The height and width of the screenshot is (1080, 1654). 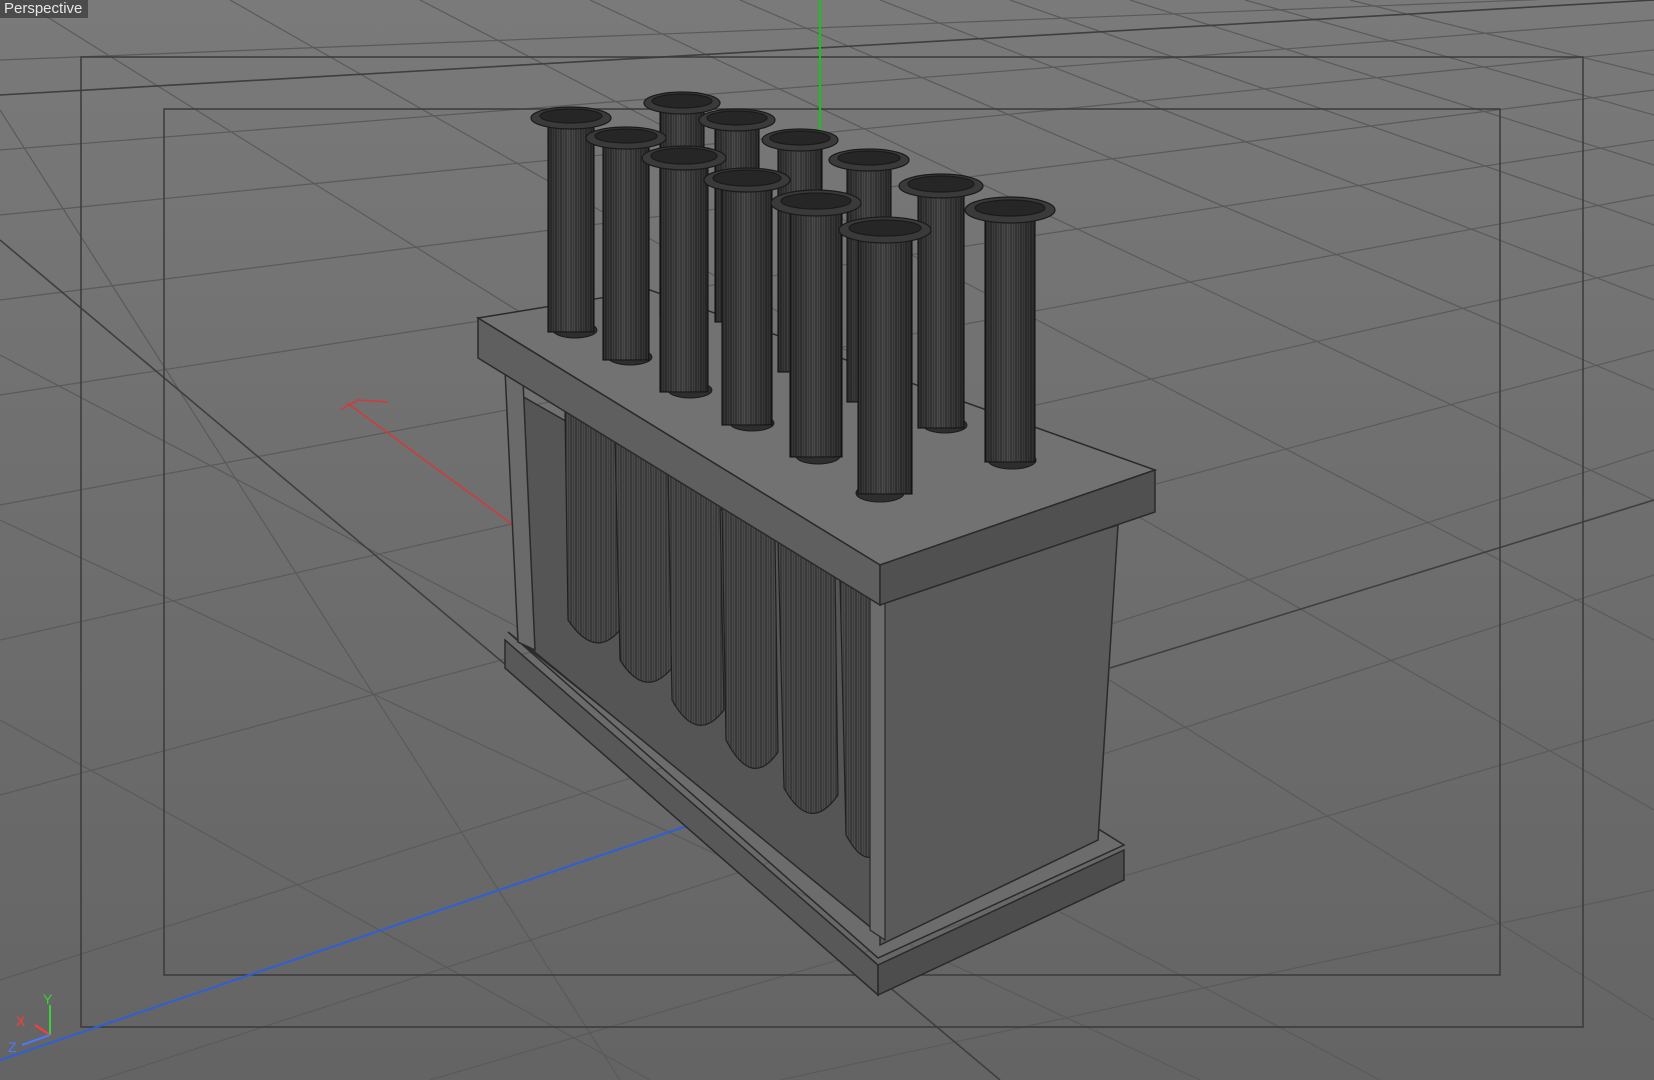 I want to click on gizmo-y-label: Y, so click(x=48, y=999).